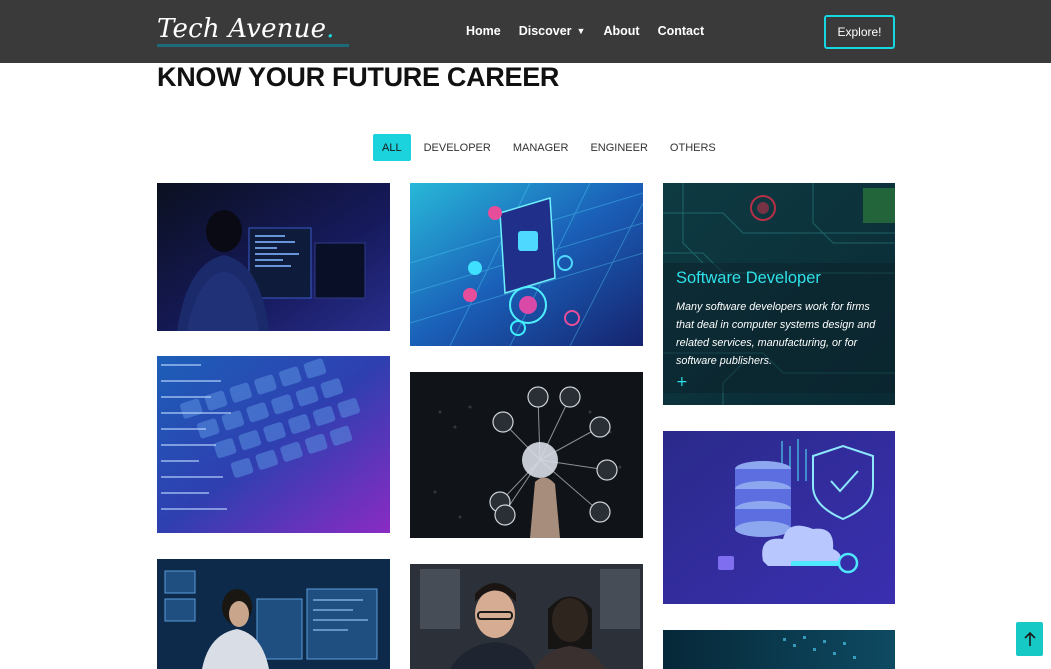 Image resolution: width=1051 pixels, height=669 pixels. I want to click on nav-about-label: About, so click(621, 31).